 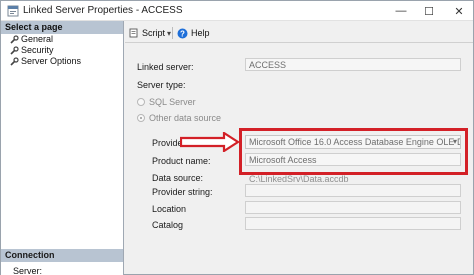 I want to click on provider-string-field, so click(x=353, y=190).